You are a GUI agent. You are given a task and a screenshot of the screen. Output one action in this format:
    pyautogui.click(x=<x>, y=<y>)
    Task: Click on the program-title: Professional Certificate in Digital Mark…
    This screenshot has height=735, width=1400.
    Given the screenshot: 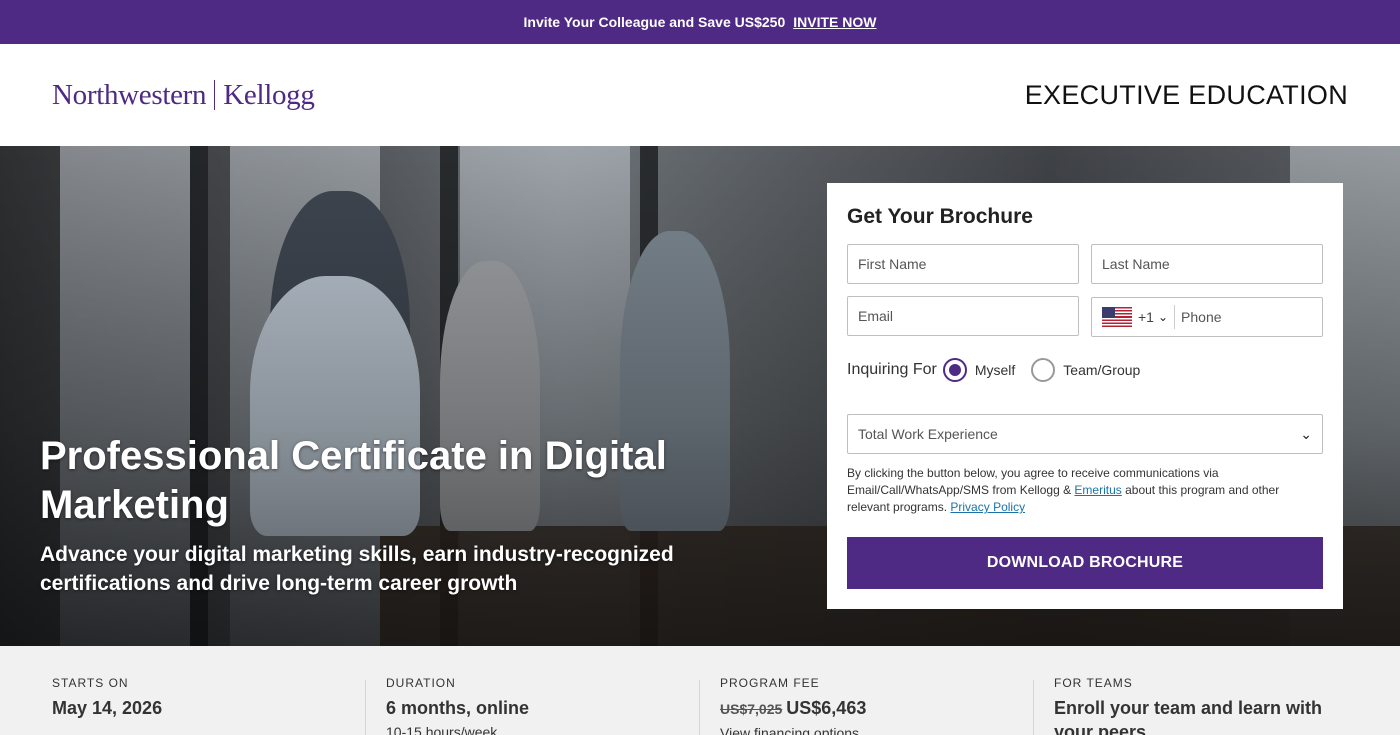 What is the action you would take?
    pyautogui.click(x=353, y=480)
    